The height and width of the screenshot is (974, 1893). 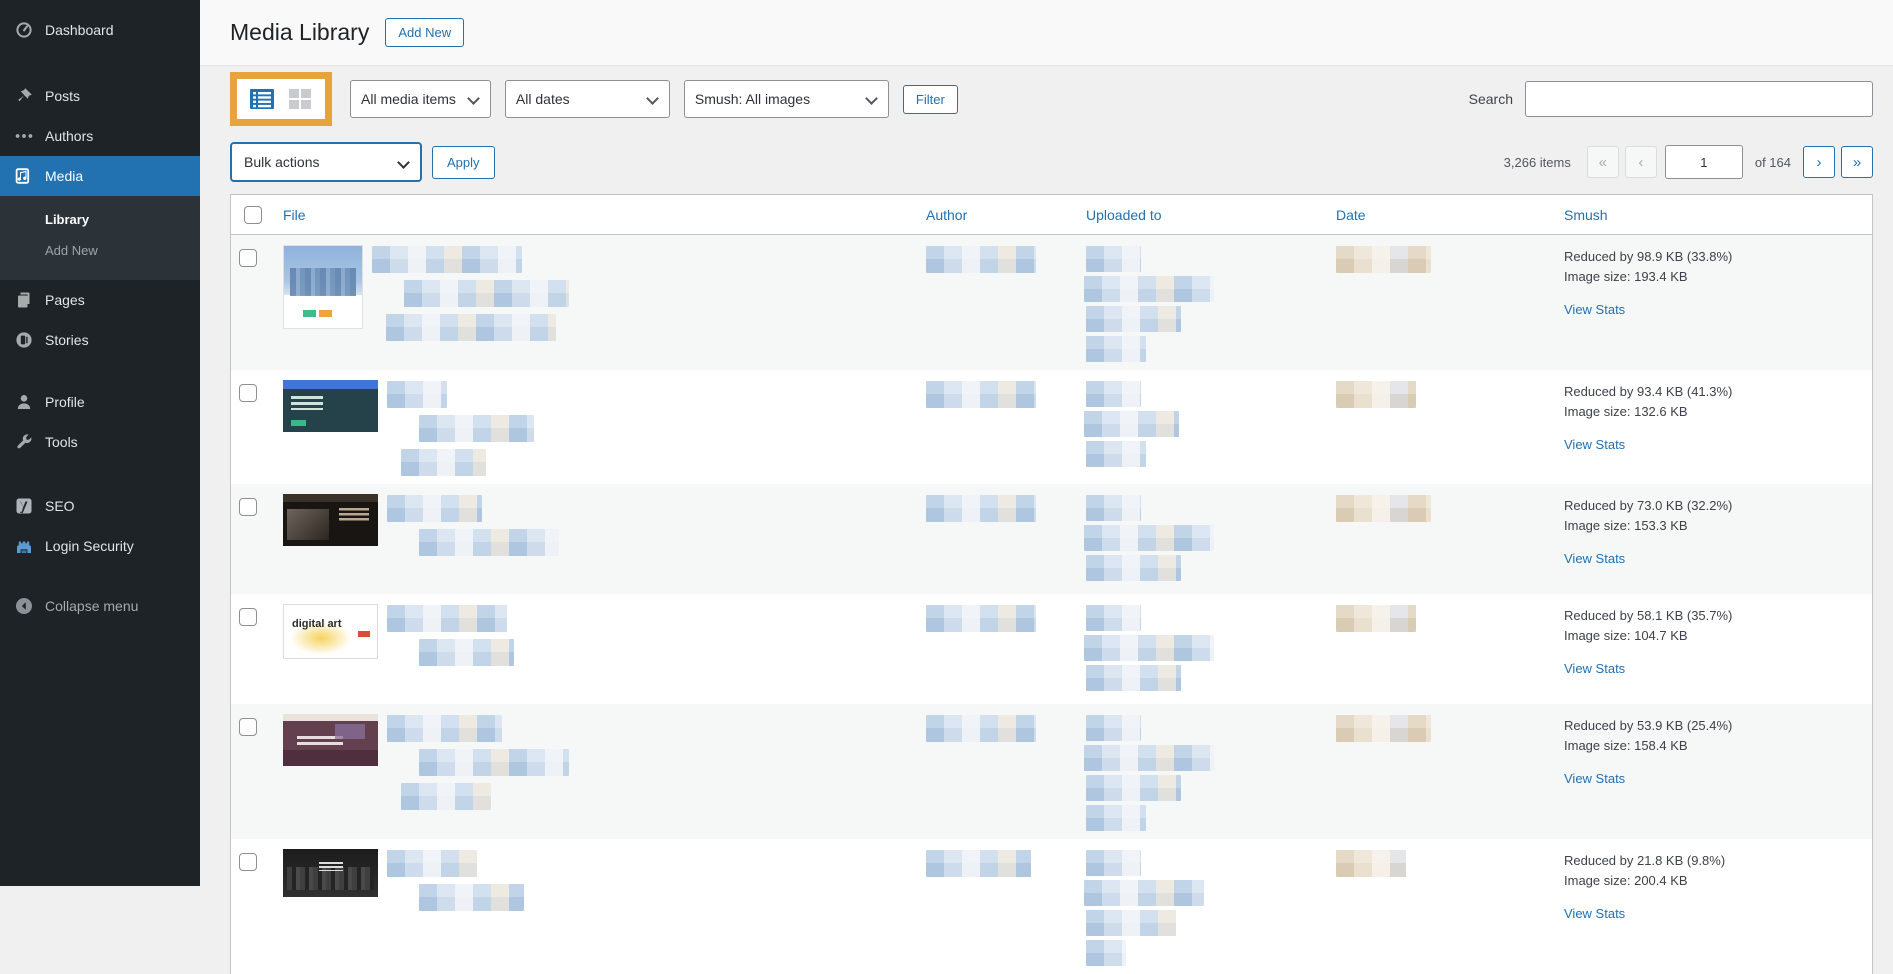 I want to click on sidebar-item-label: Dashboard, so click(x=79, y=30).